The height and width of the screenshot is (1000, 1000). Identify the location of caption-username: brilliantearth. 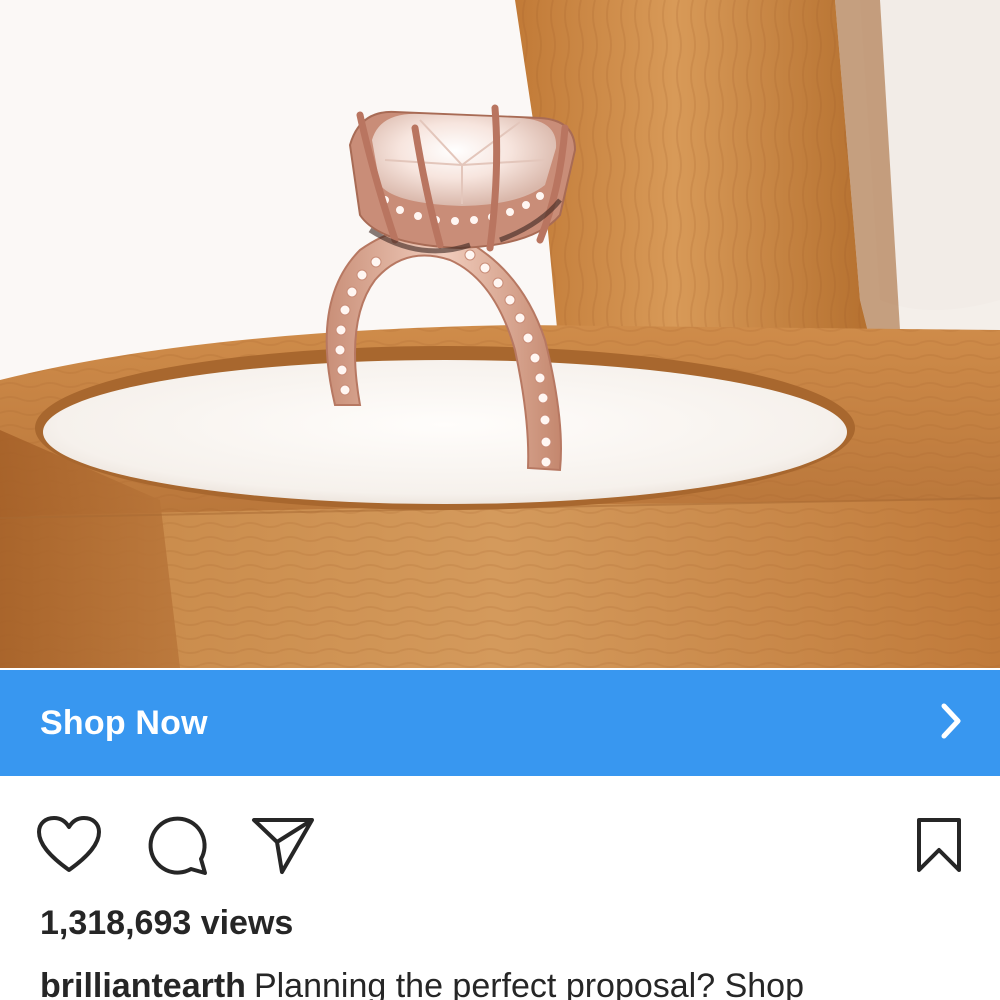
(143, 983).